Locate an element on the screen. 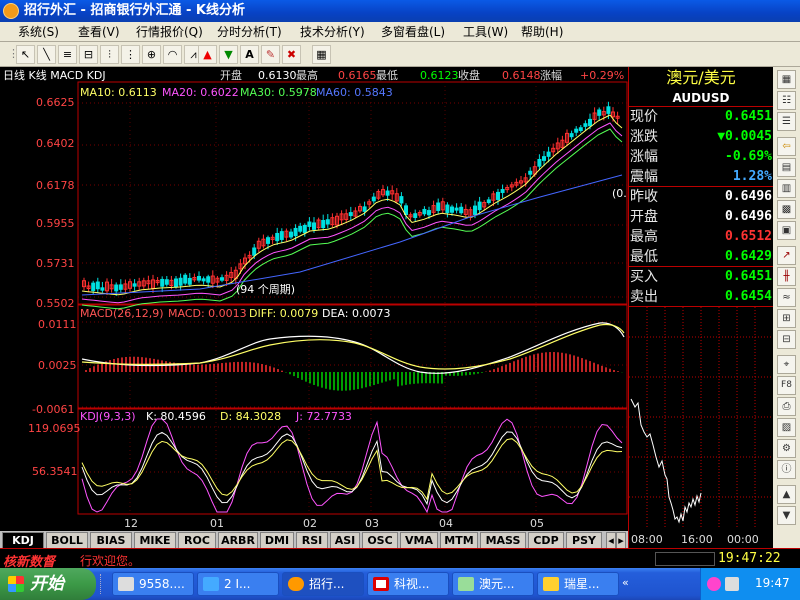  tab-roc: ROC is located at coordinates (197, 540).